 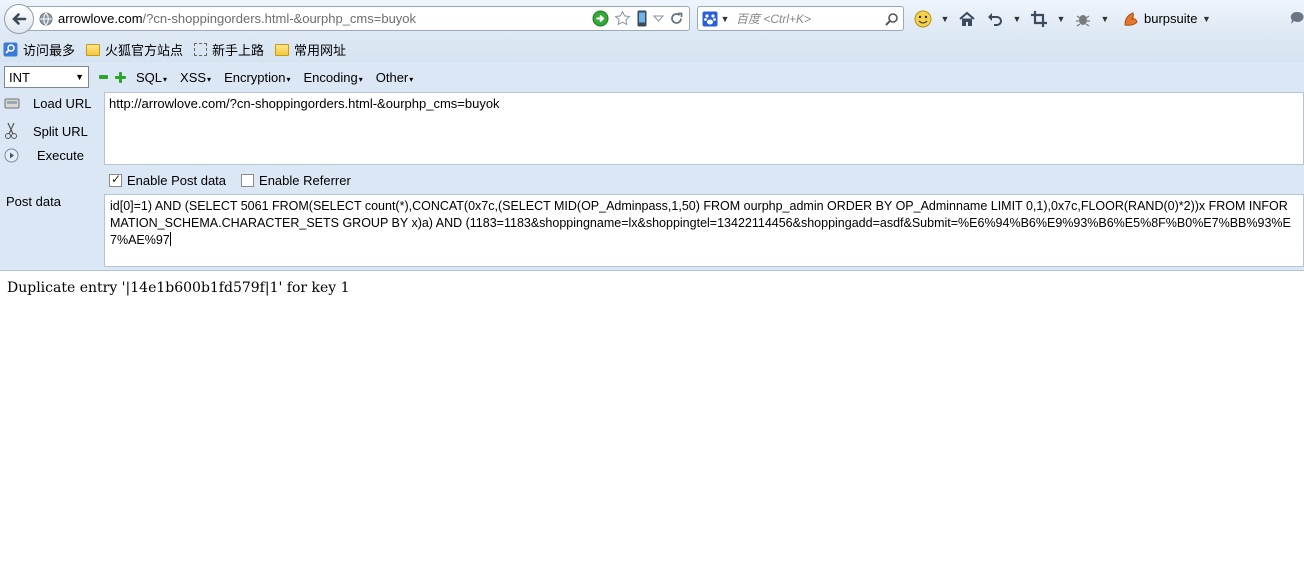 I want to click on execute-label: Execute, so click(x=60, y=155).